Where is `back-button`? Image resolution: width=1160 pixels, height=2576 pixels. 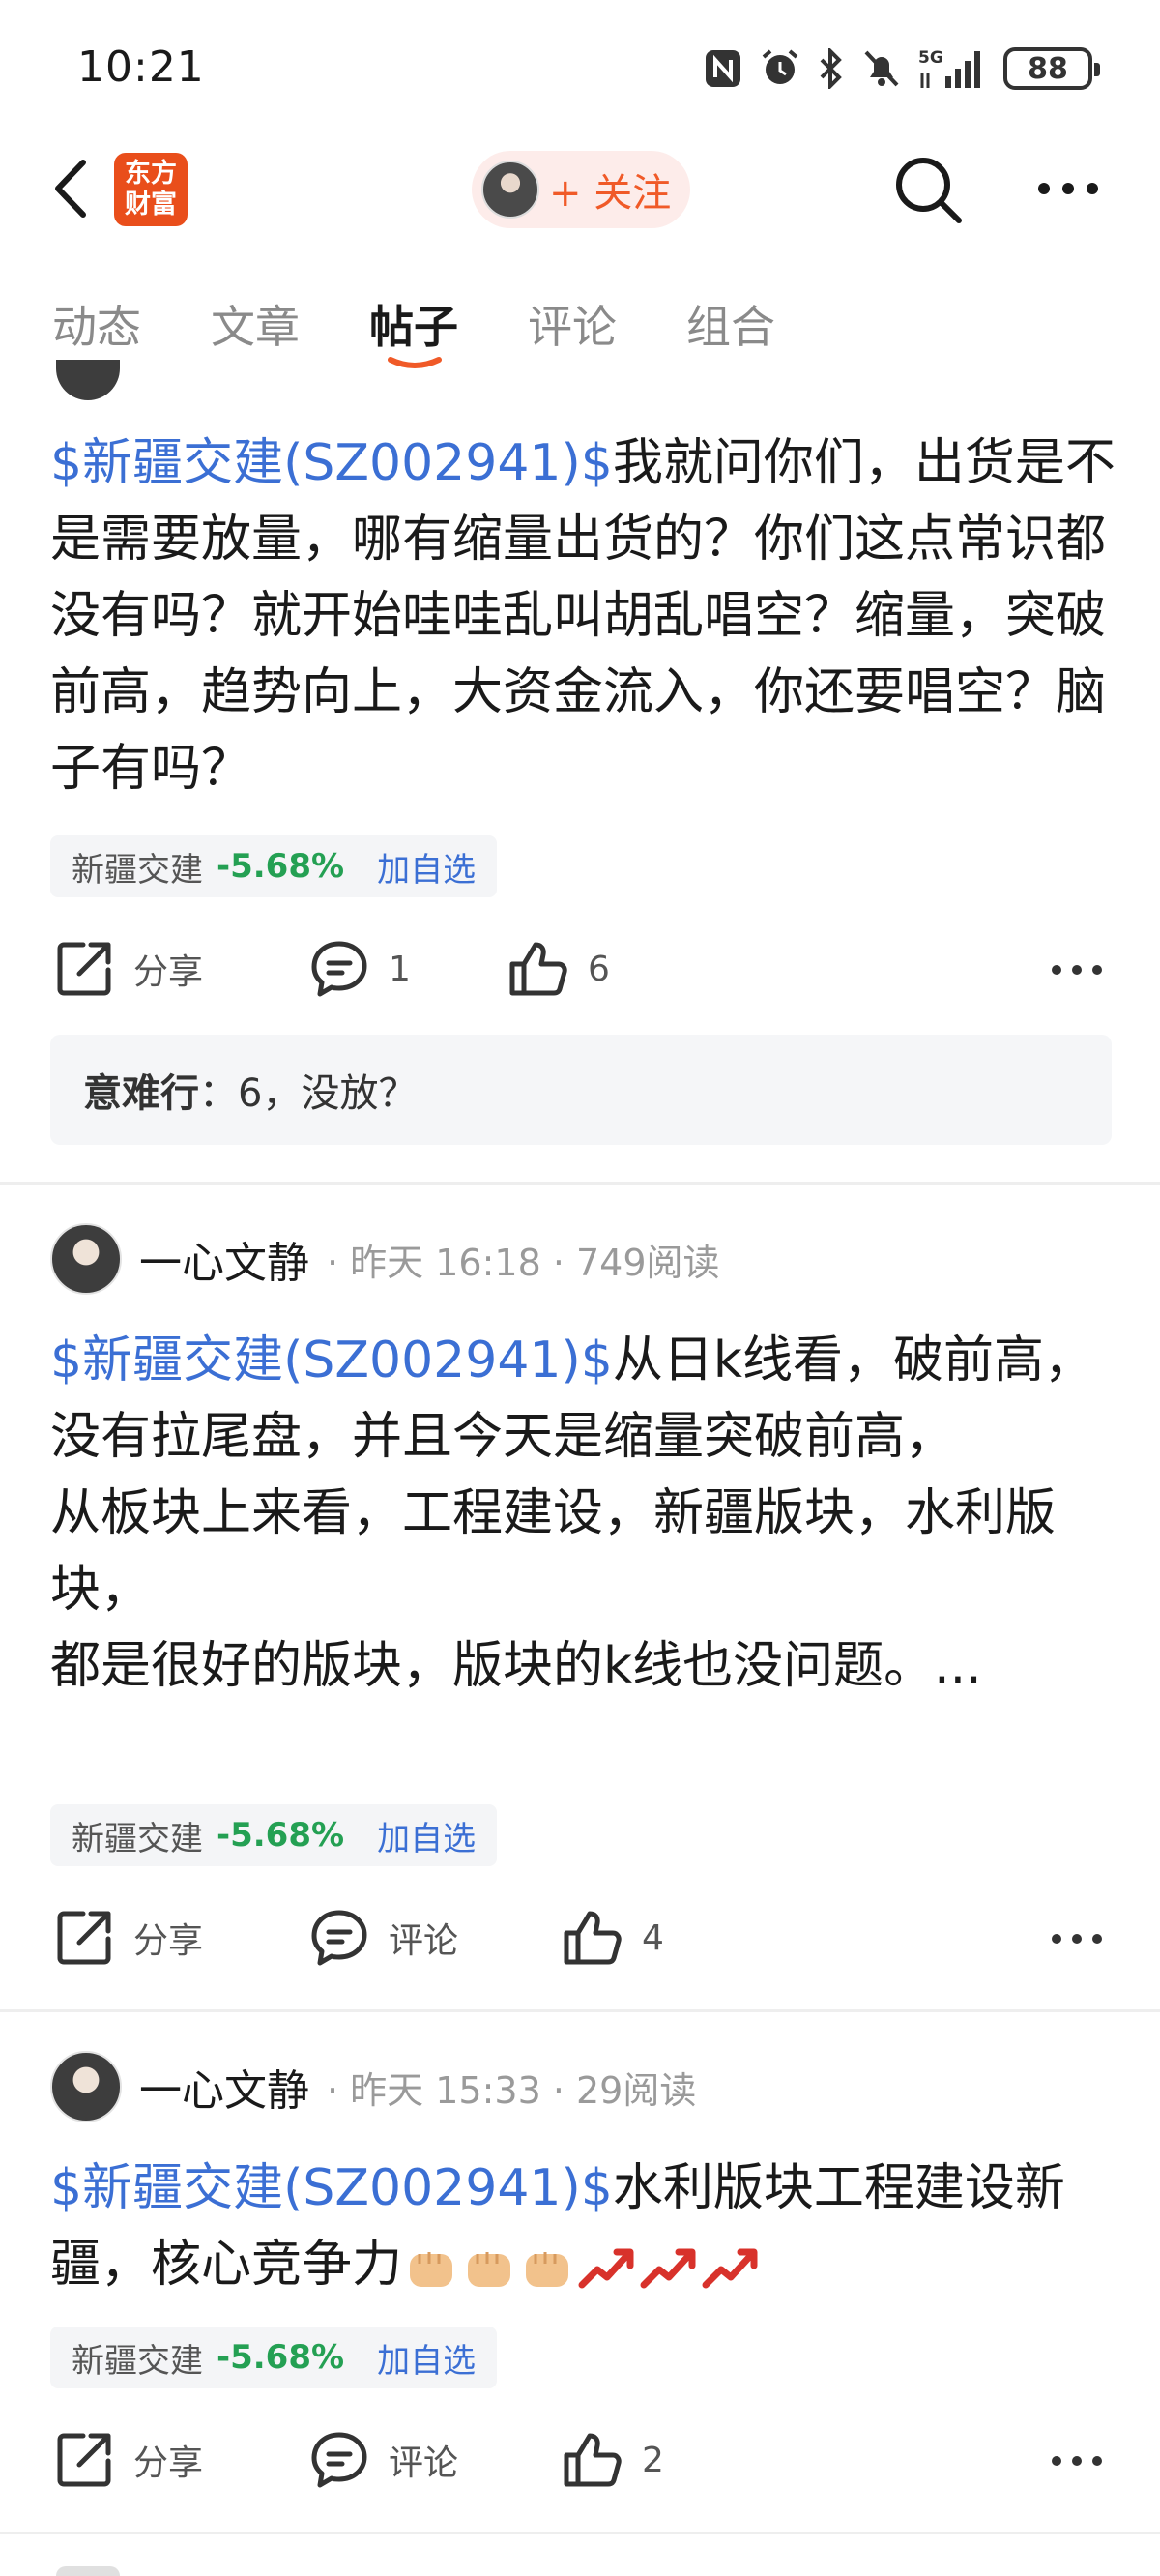 back-button is located at coordinates (74, 188).